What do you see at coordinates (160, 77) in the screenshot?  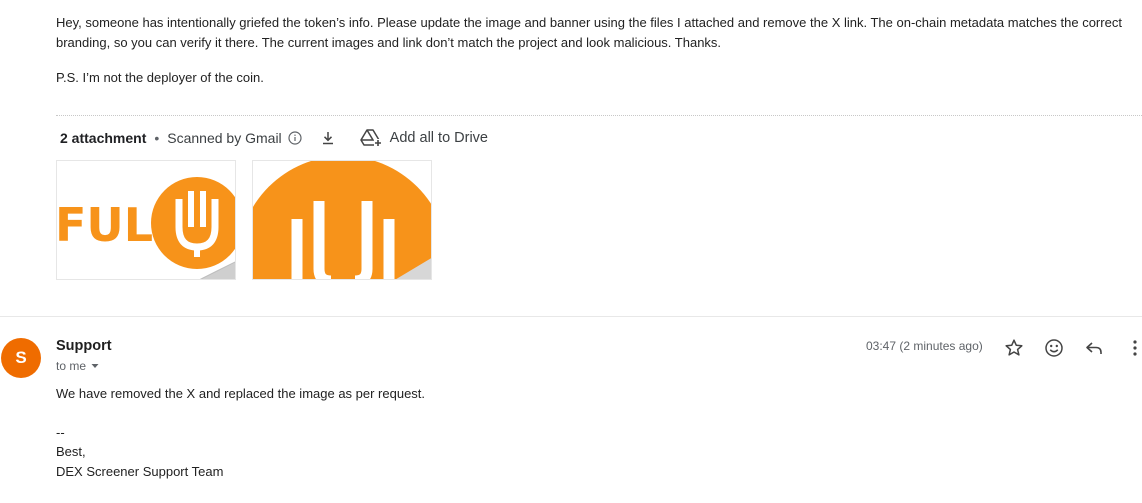 I see `message-postscript: P.S. I’m not the deployer of the coin.` at bounding box center [160, 77].